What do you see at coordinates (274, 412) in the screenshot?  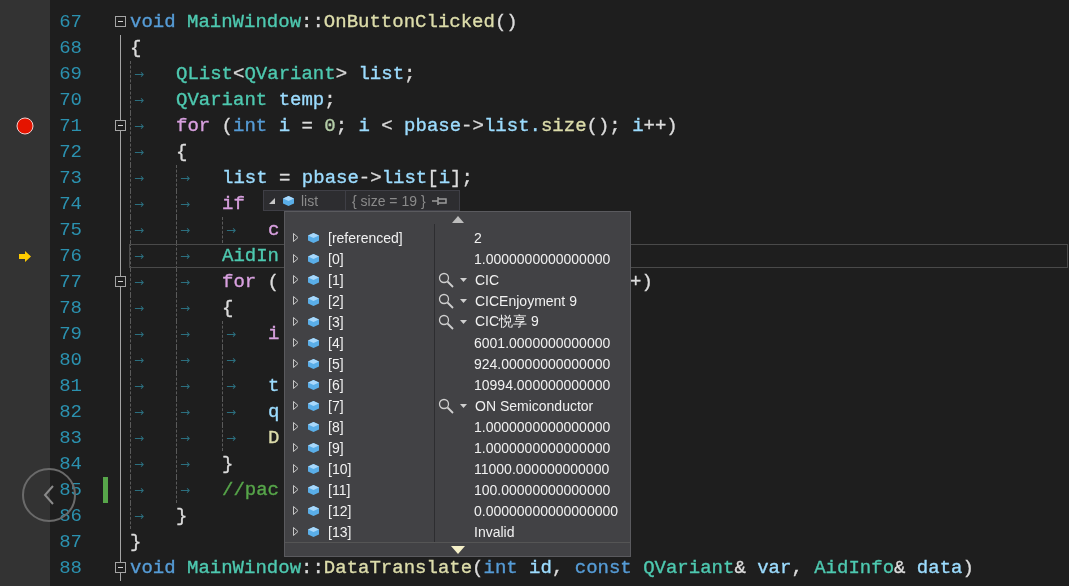 I see `code-text: q` at bounding box center [274, 412].